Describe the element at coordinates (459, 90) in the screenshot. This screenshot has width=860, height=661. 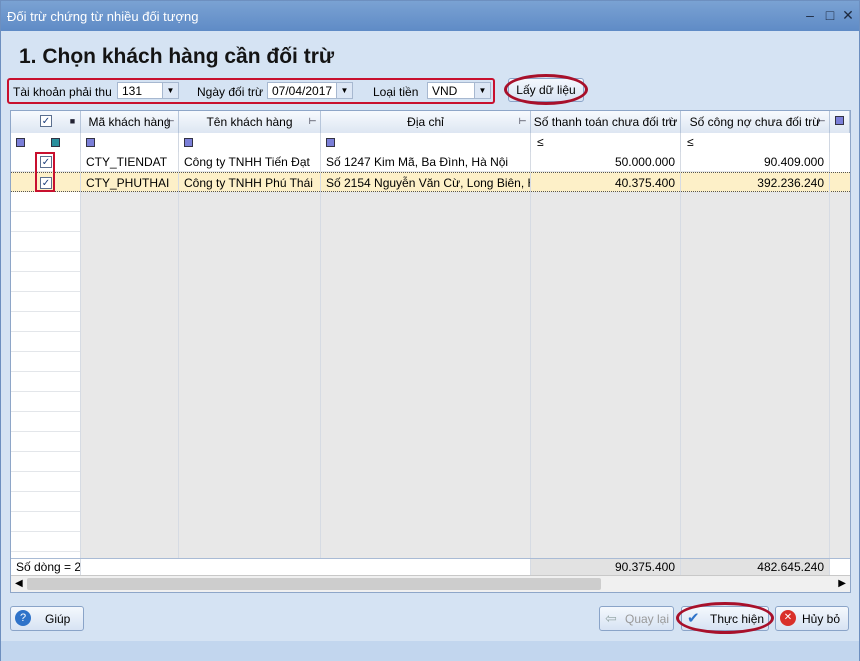
I see `currency-combo: VND ▼` at that location.